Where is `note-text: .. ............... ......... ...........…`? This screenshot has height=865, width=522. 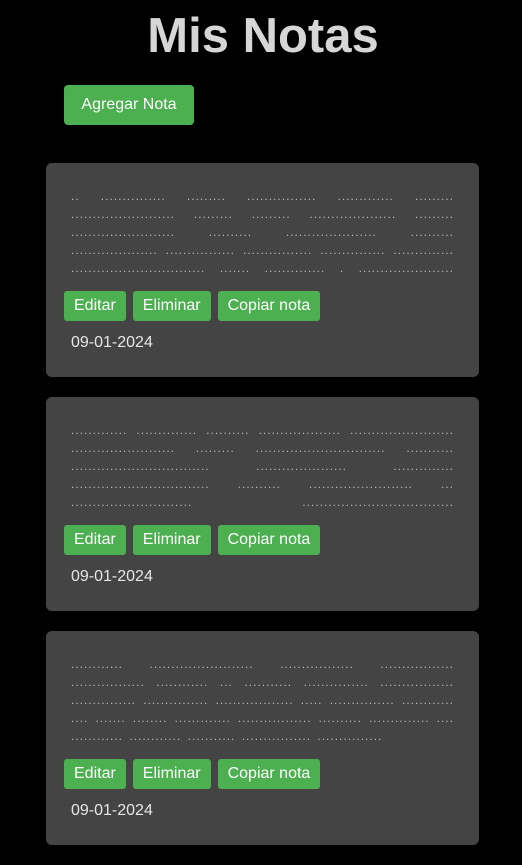
note-text: .. ............... ......... ...........… is located at coordinates (262, 235).